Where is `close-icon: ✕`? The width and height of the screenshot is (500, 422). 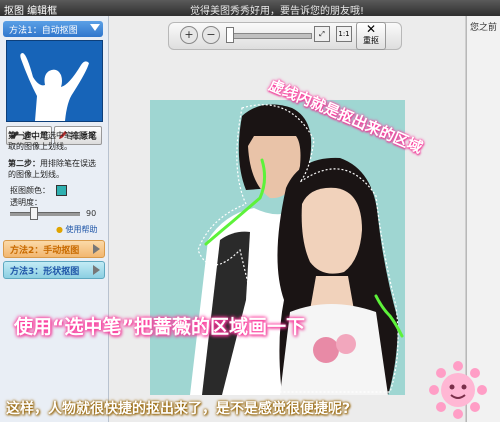
close-icon: ✕ is located at coordinates (371, 29).